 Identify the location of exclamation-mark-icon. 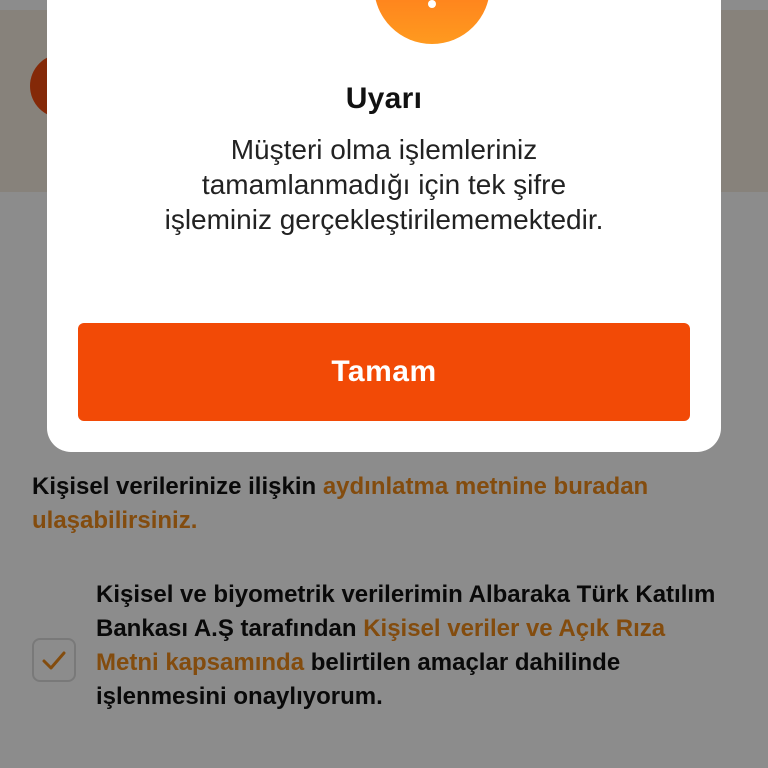
(432, 4).